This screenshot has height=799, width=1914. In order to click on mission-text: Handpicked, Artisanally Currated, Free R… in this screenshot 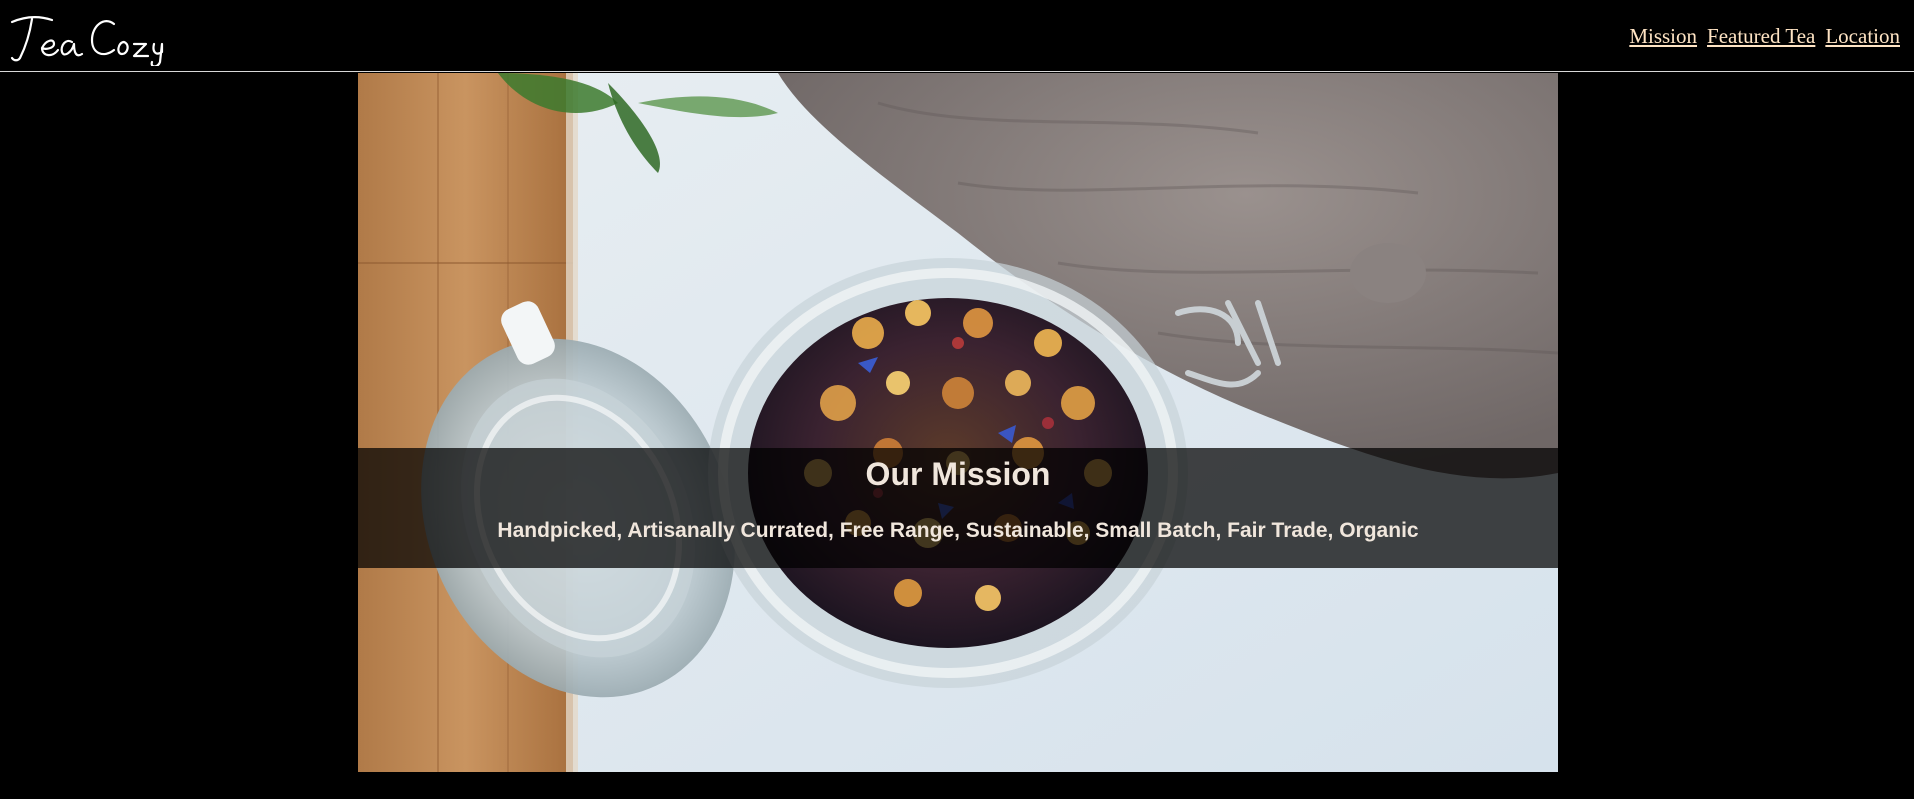, I will do `click(958, 530)`.